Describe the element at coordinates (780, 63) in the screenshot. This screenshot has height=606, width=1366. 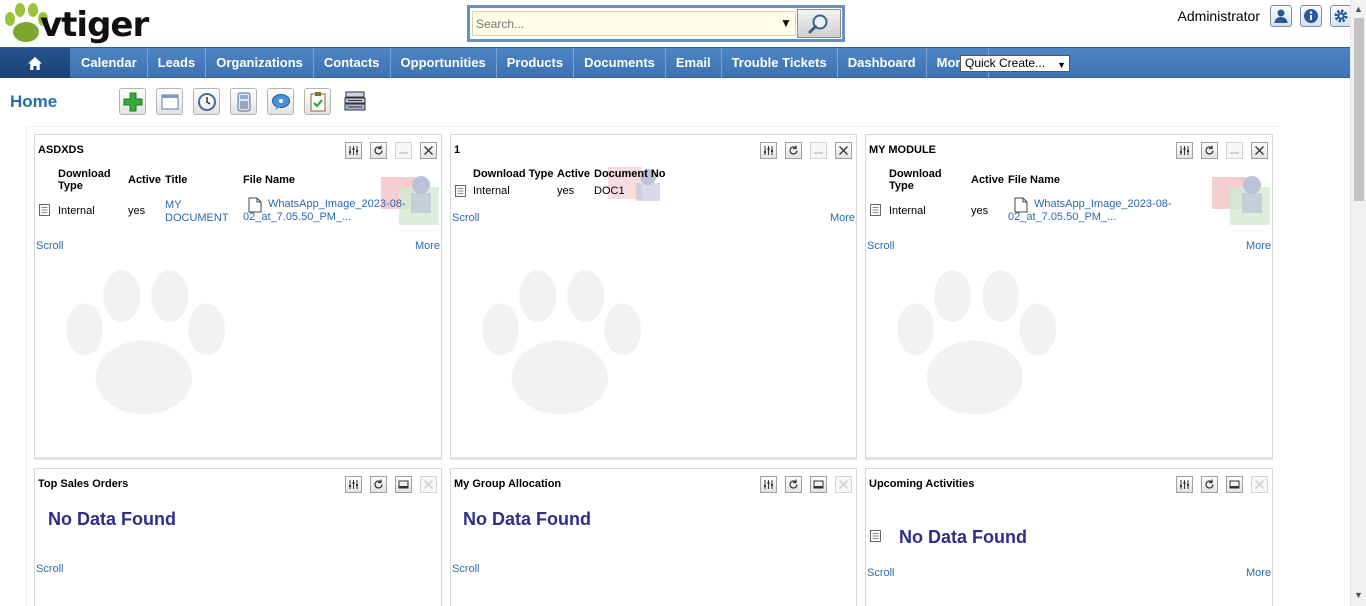
I see `nav-trouble-tickets: Trouble Tickets` at that location.